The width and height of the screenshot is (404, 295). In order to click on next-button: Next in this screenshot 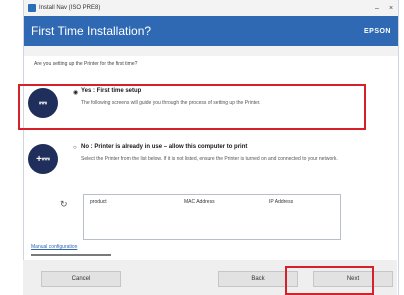, I will do `click(353, 279)`.